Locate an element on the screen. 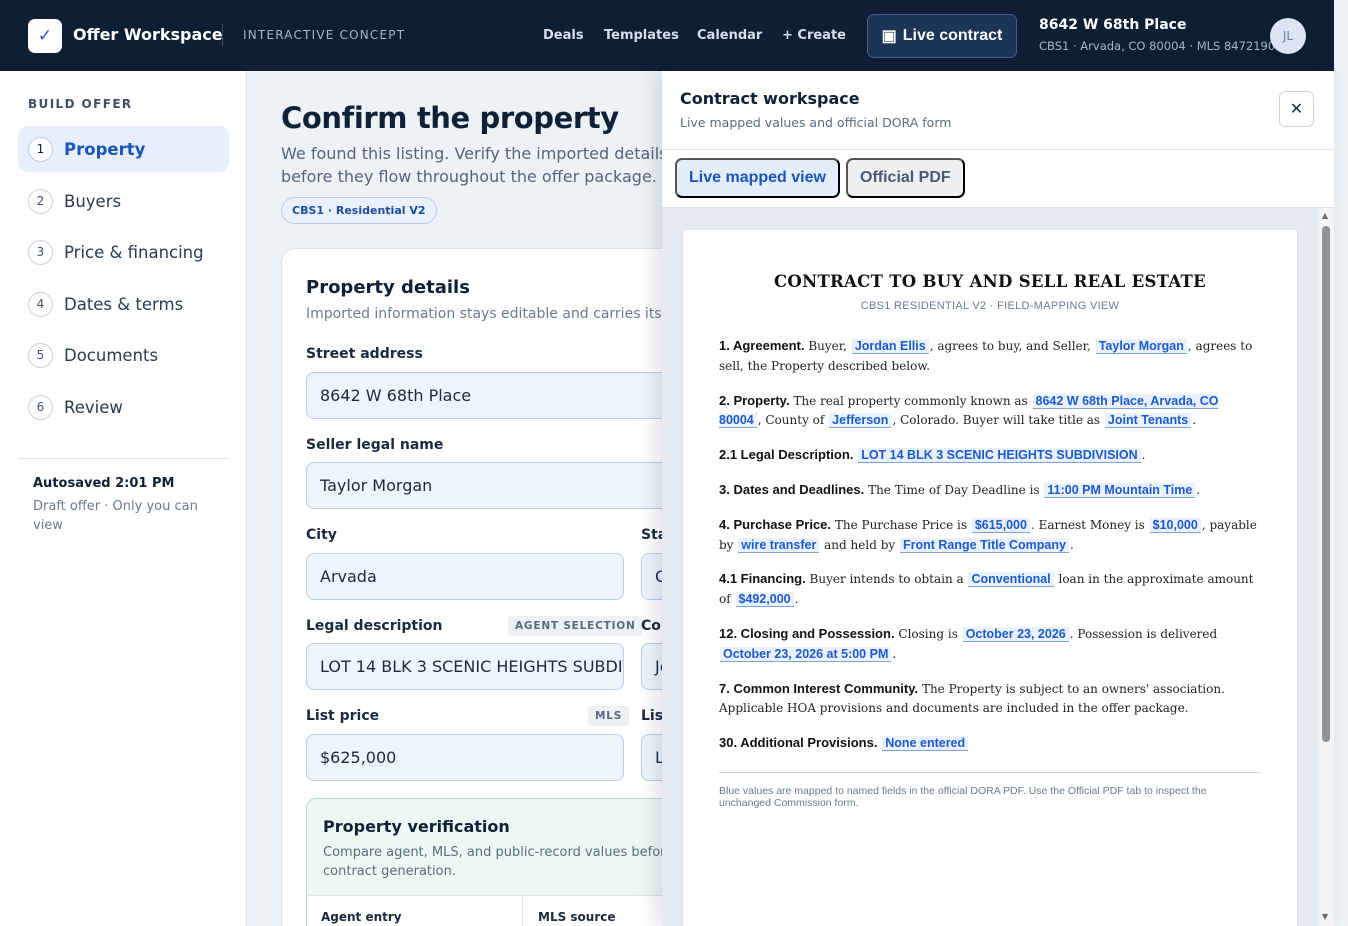  step-price-financing: 3 Price & financing is located at coordinates (123, 252).